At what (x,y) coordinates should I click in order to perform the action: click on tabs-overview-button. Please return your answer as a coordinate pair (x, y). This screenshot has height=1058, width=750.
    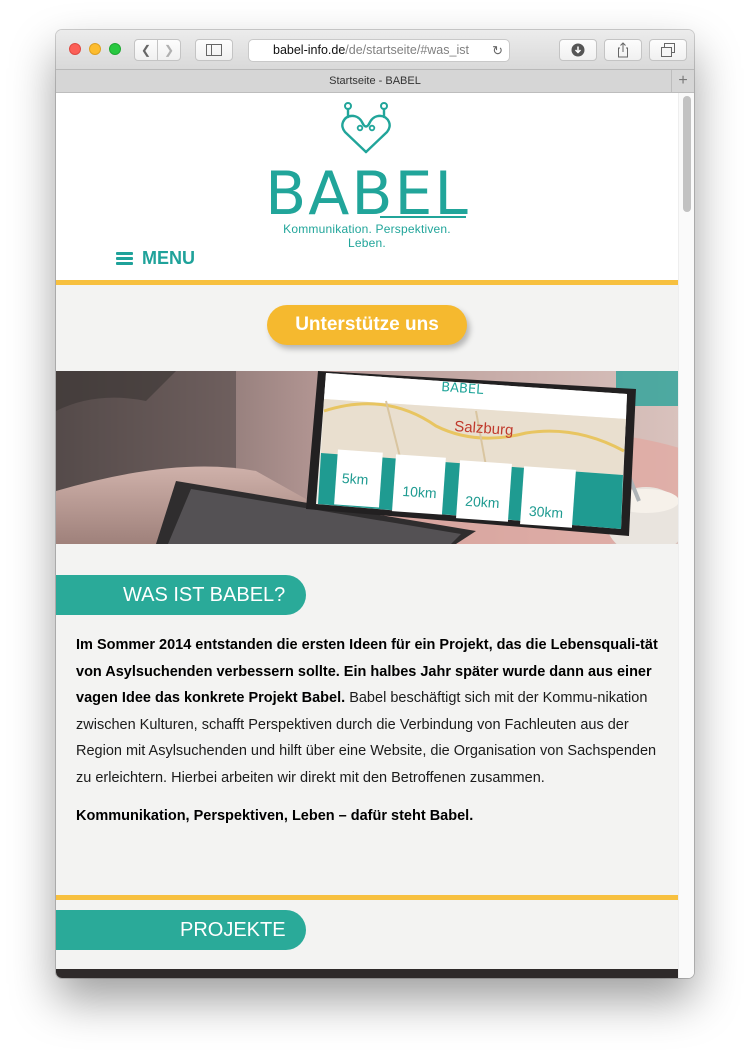
    Looking at the image, I should click on (668, 50).